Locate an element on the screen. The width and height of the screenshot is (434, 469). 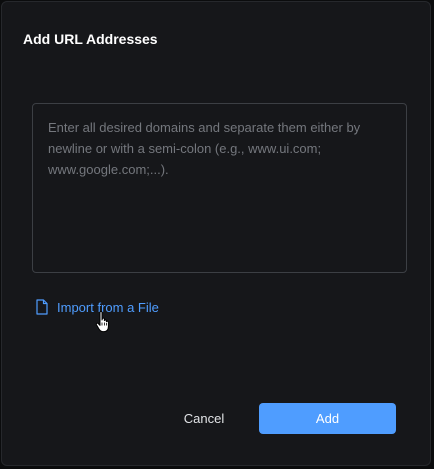
hand-pointer-icon is located at coordinates (104, 322).